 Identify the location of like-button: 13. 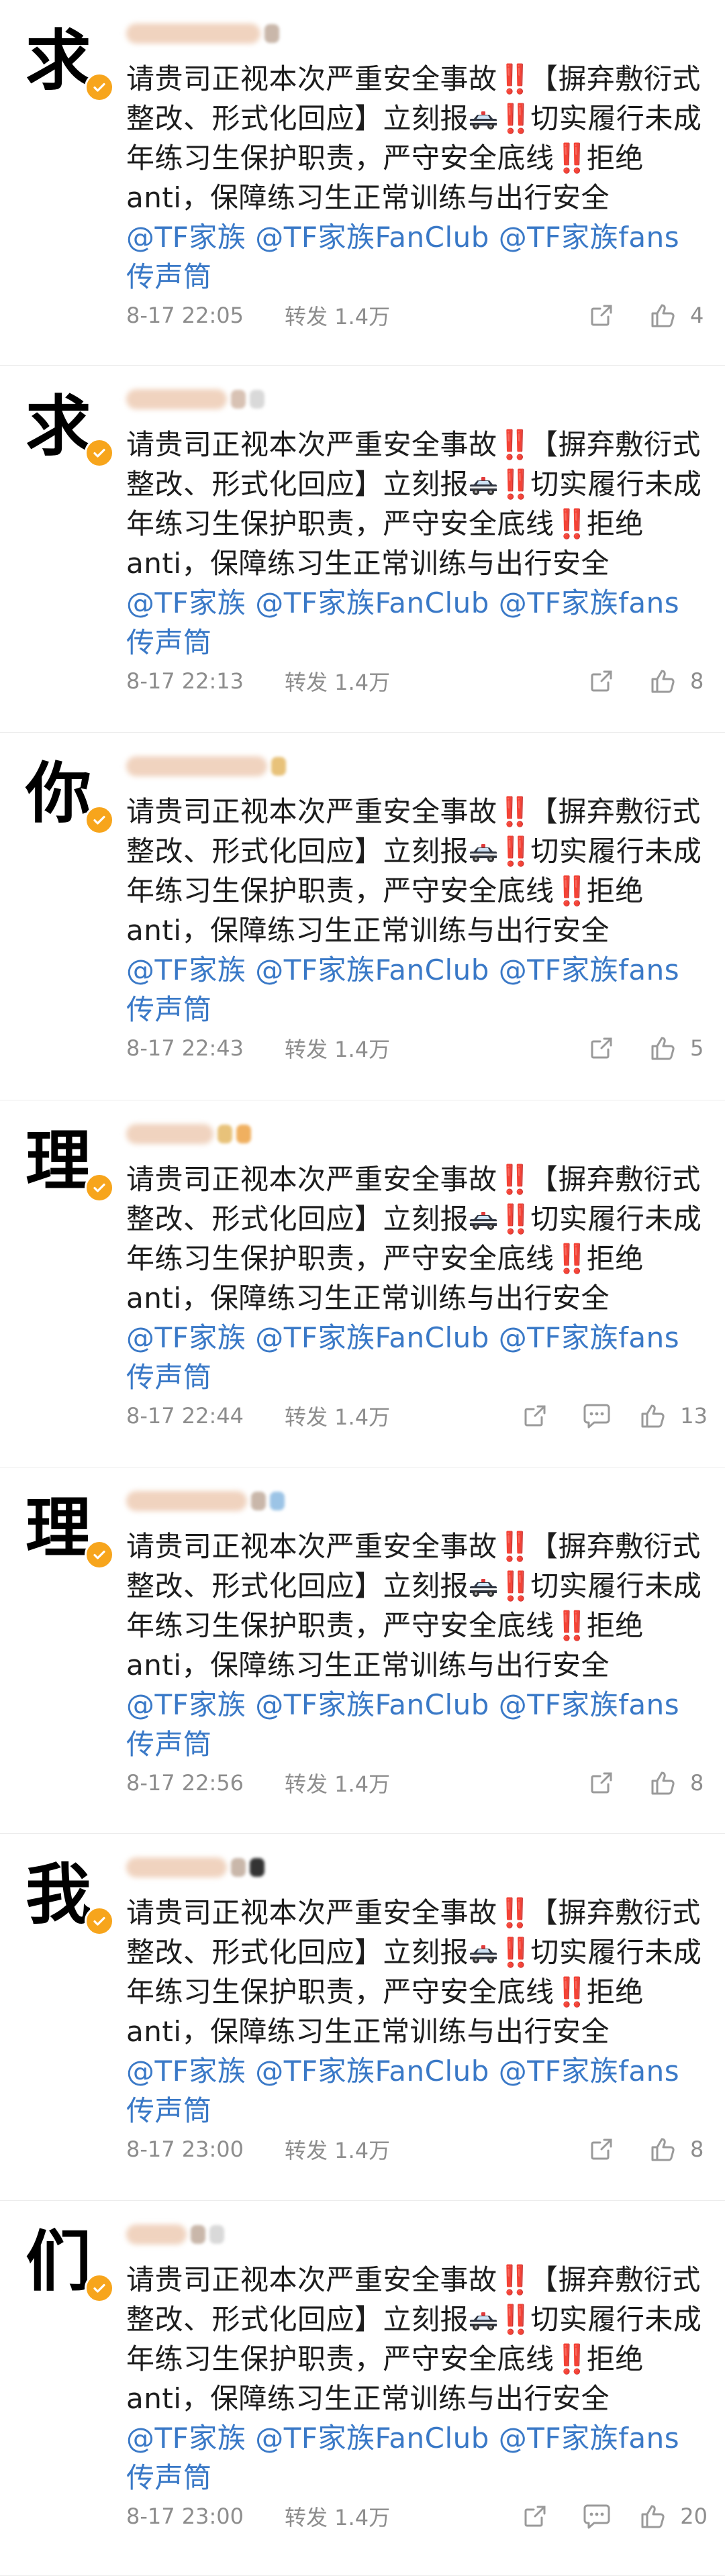
(672, 1416).